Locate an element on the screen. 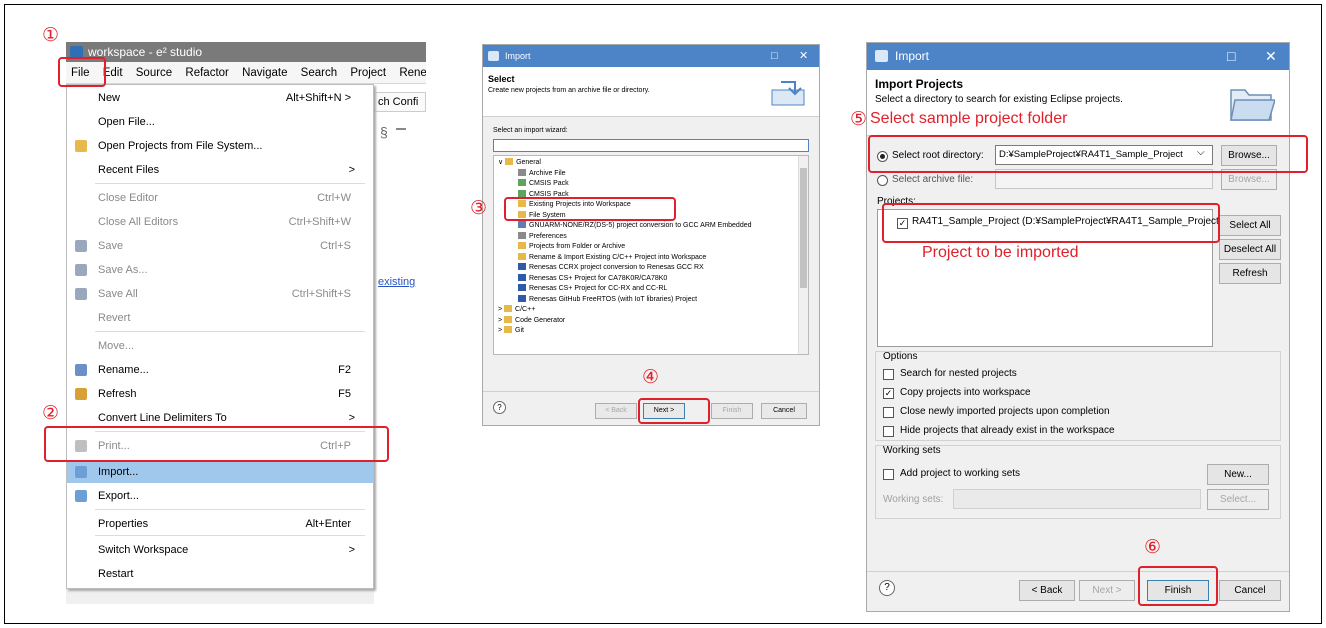  menu-item-close-editor: Close Editor Ctrl+W is located at coordinates (220, 198).